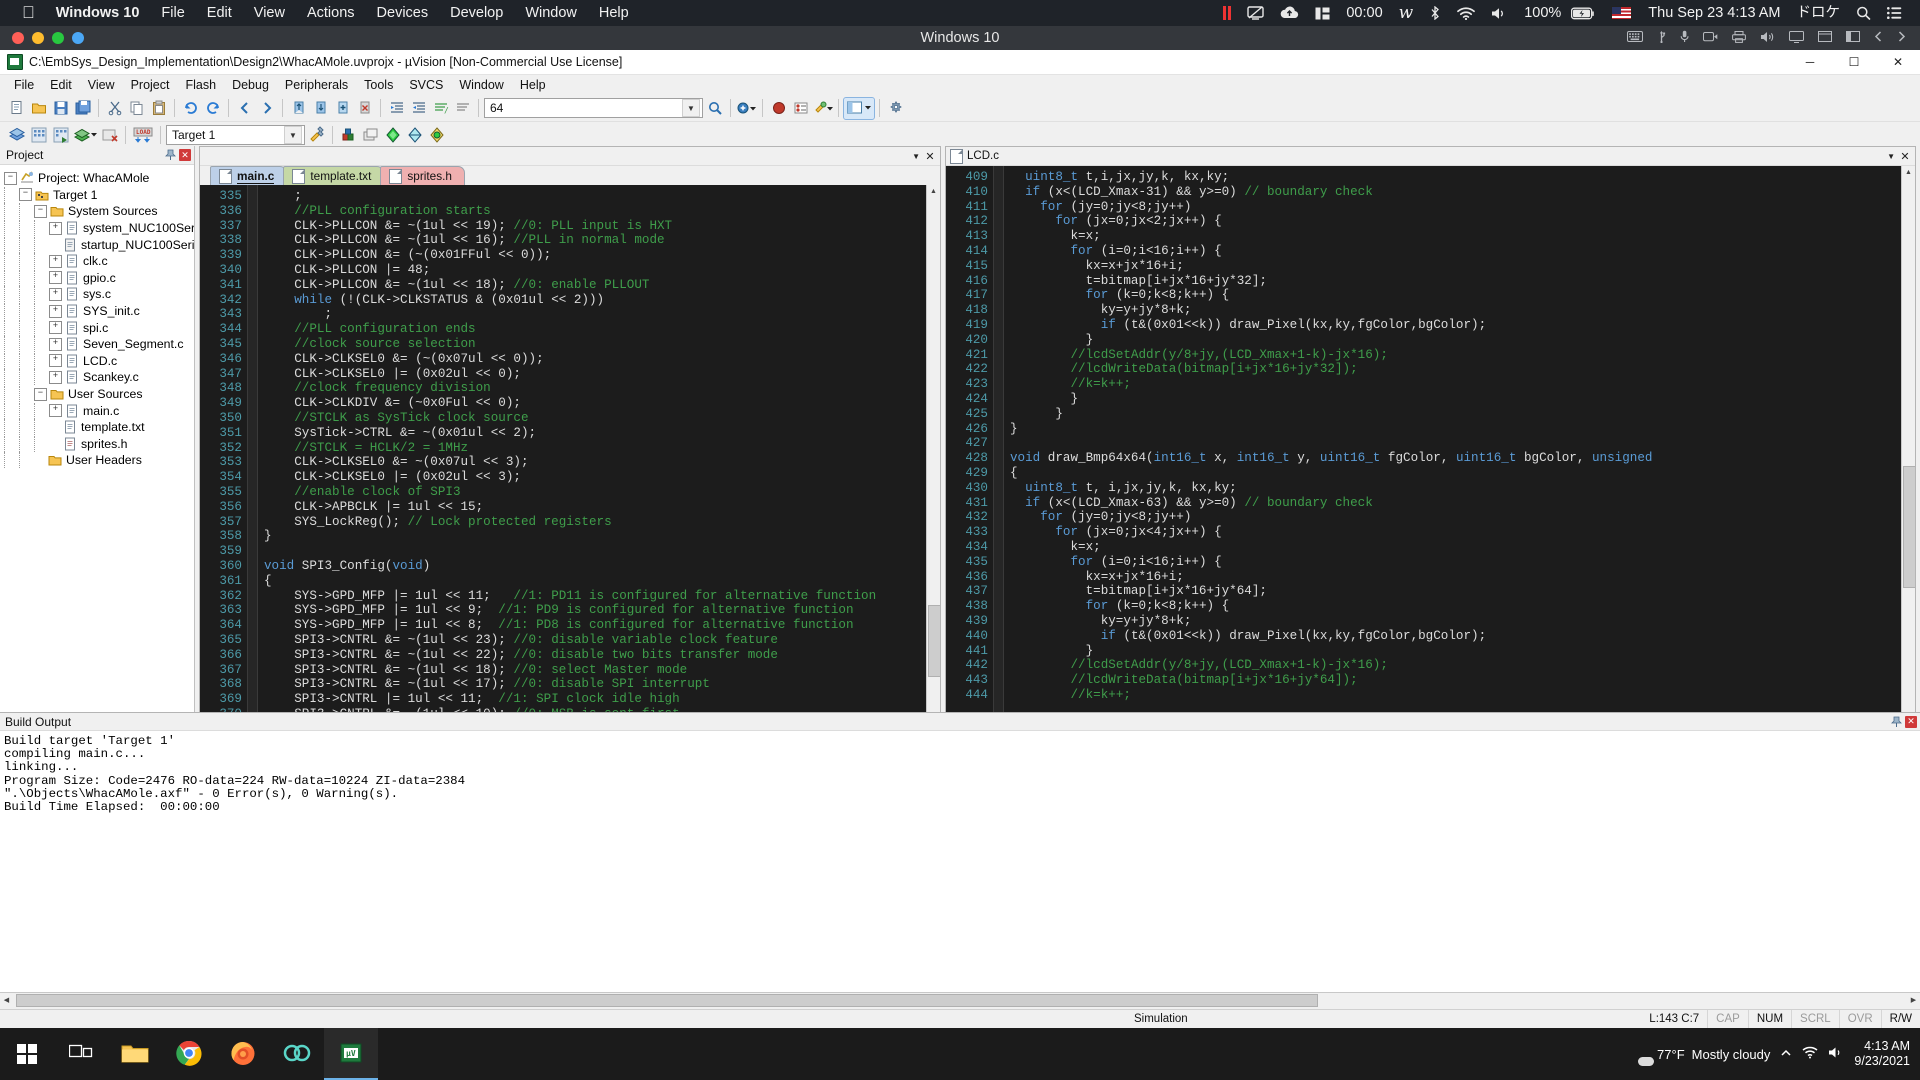  I want to click on menu-svcs: SVCS, so click(426, 85).